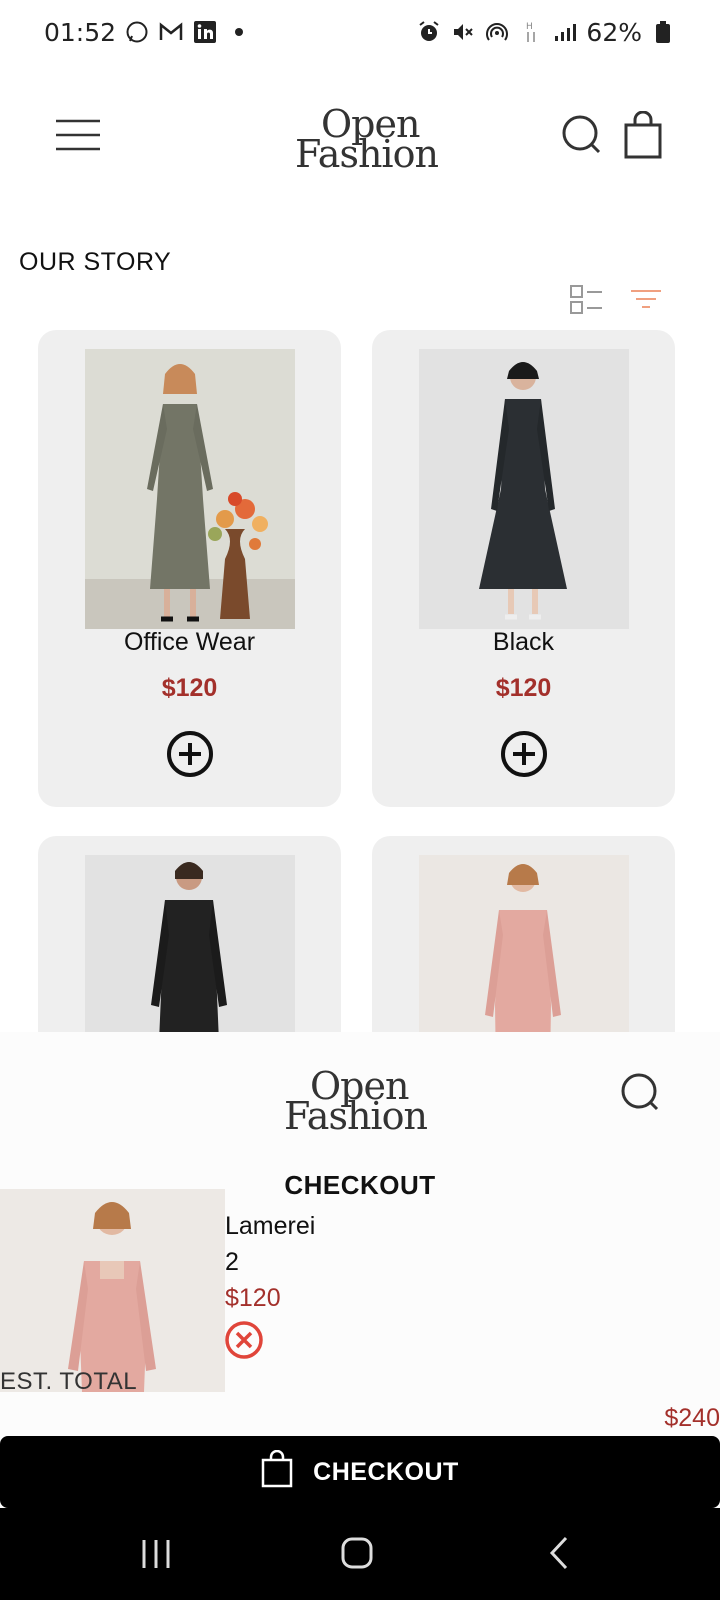 This screenshot has height=1600, width=720. I want to click on recent-apps-icon, so click(156, 1554).